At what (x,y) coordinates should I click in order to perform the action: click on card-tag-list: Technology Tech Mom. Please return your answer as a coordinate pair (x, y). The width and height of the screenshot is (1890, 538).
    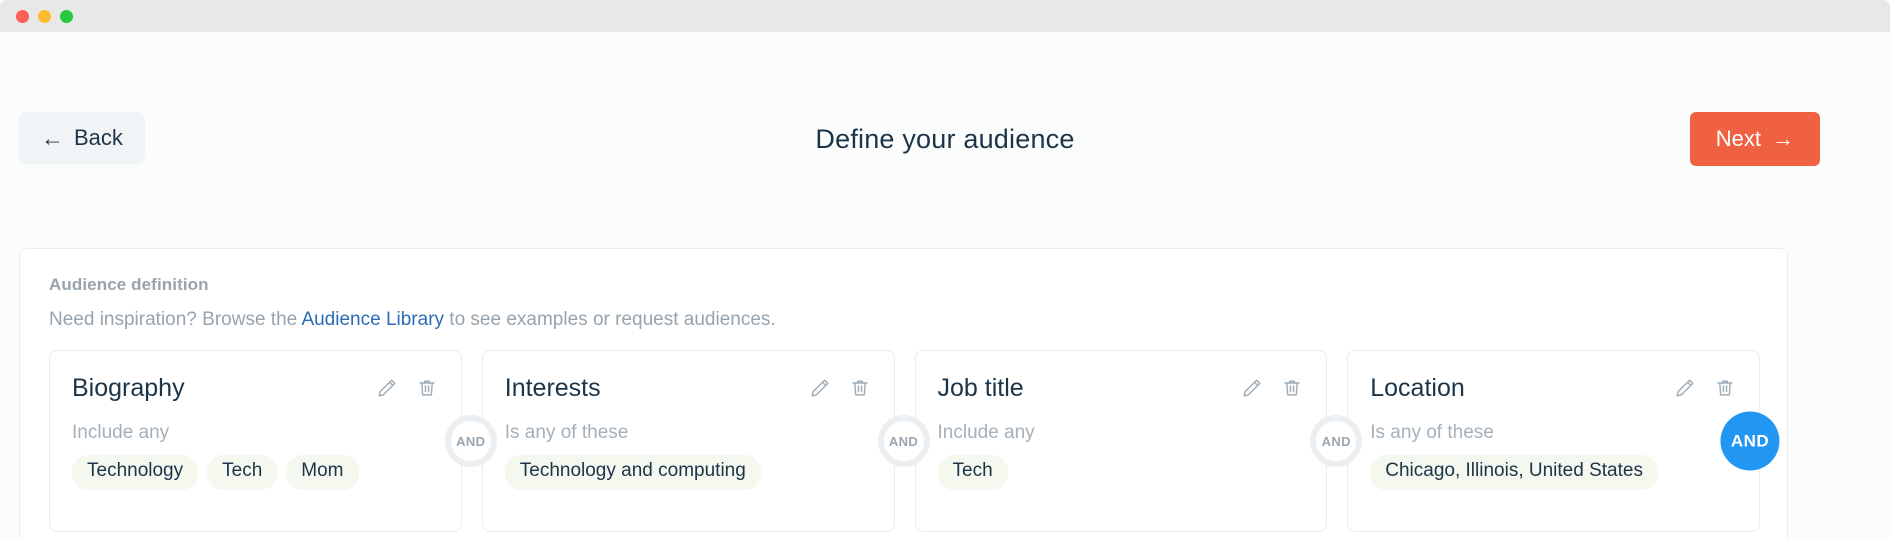
    Looking at the image, I should click on (255, 472).